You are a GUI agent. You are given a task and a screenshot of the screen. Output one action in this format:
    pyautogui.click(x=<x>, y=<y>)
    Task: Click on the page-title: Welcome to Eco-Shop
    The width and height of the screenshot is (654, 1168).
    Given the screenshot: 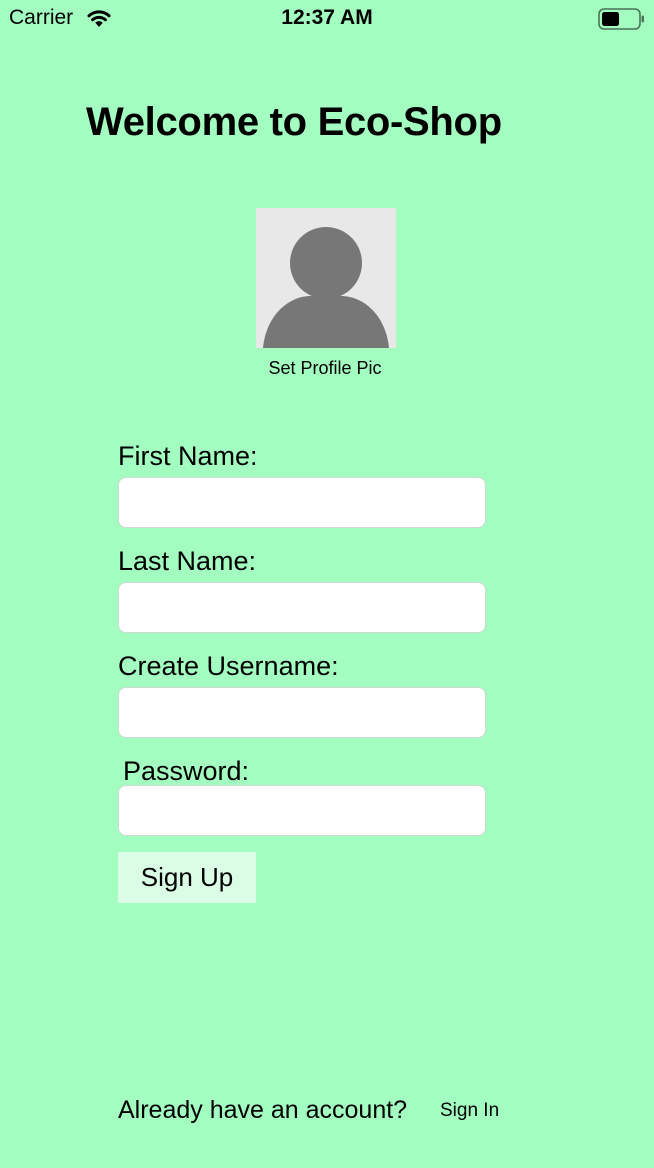 What is the action you would take?
    pyautogui.click(x=294, y=122)
    